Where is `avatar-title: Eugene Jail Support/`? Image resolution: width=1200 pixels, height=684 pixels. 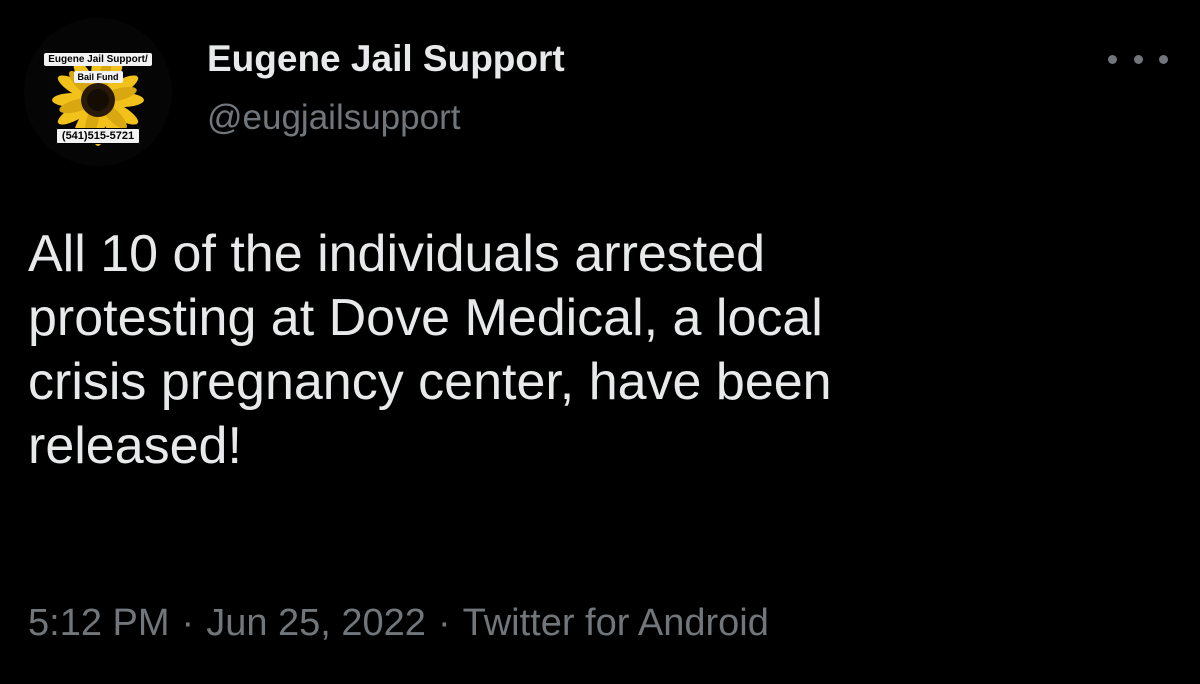
avatar-title: Eugene Jail Support/ is located at coordinates (98, 59).